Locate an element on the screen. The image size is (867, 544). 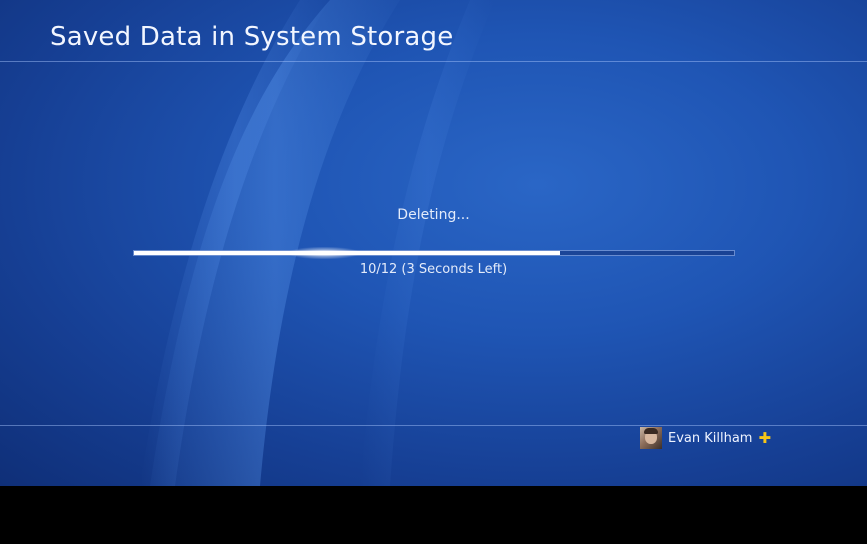
progress-count: 10/12 (3 Seconds Left) is located at coordinates (433, 269).